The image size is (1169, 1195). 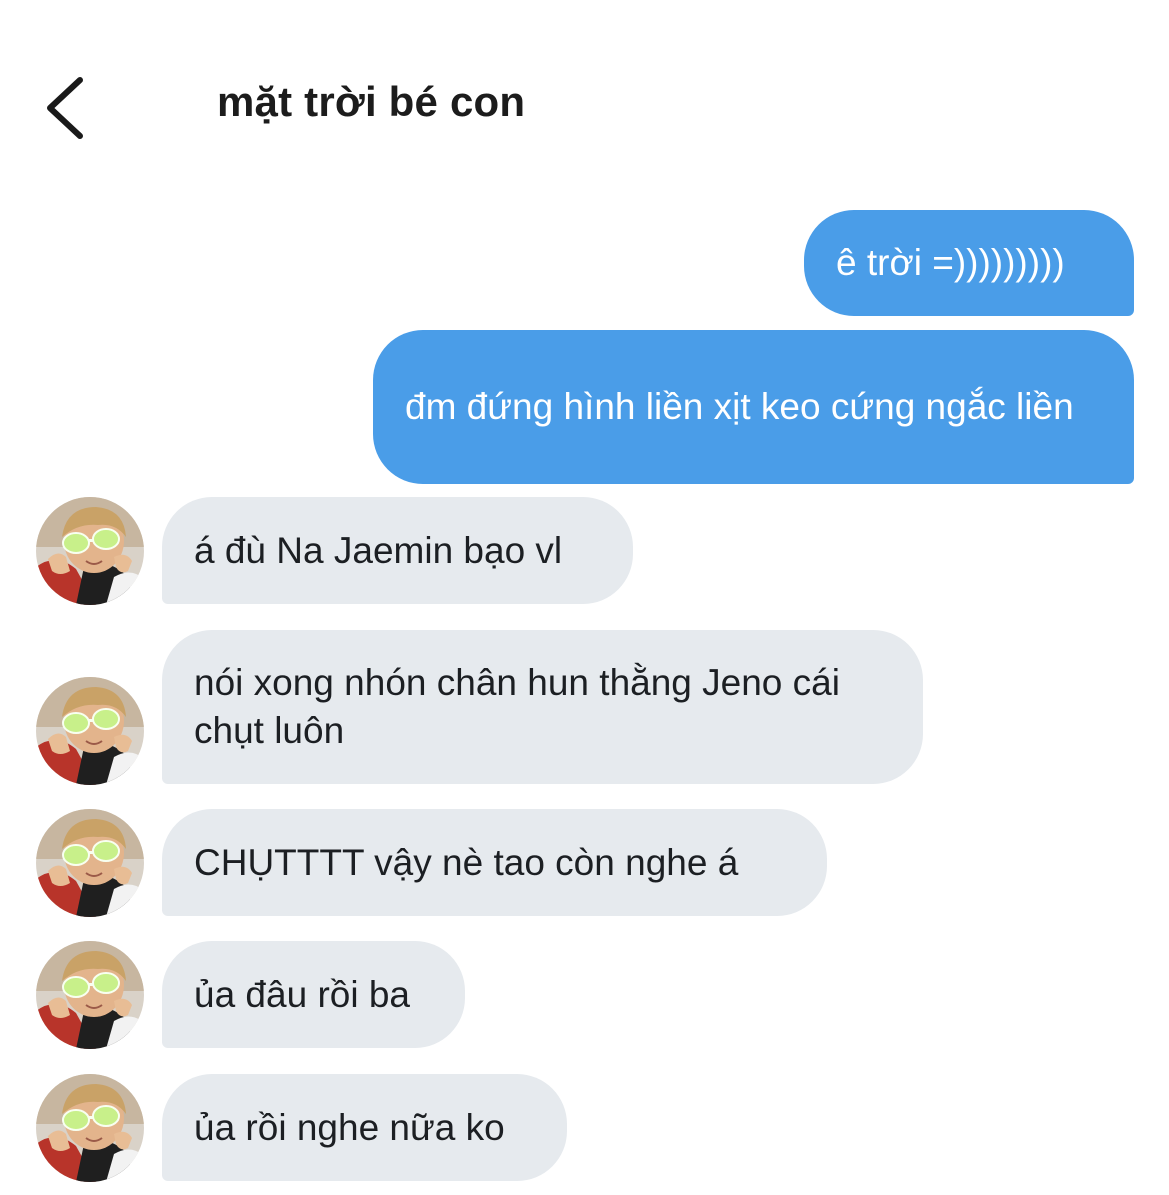 I want to click on message-bubble-incoming: ủa rồi nghe nữa ko, so click(x=364, y=1127).